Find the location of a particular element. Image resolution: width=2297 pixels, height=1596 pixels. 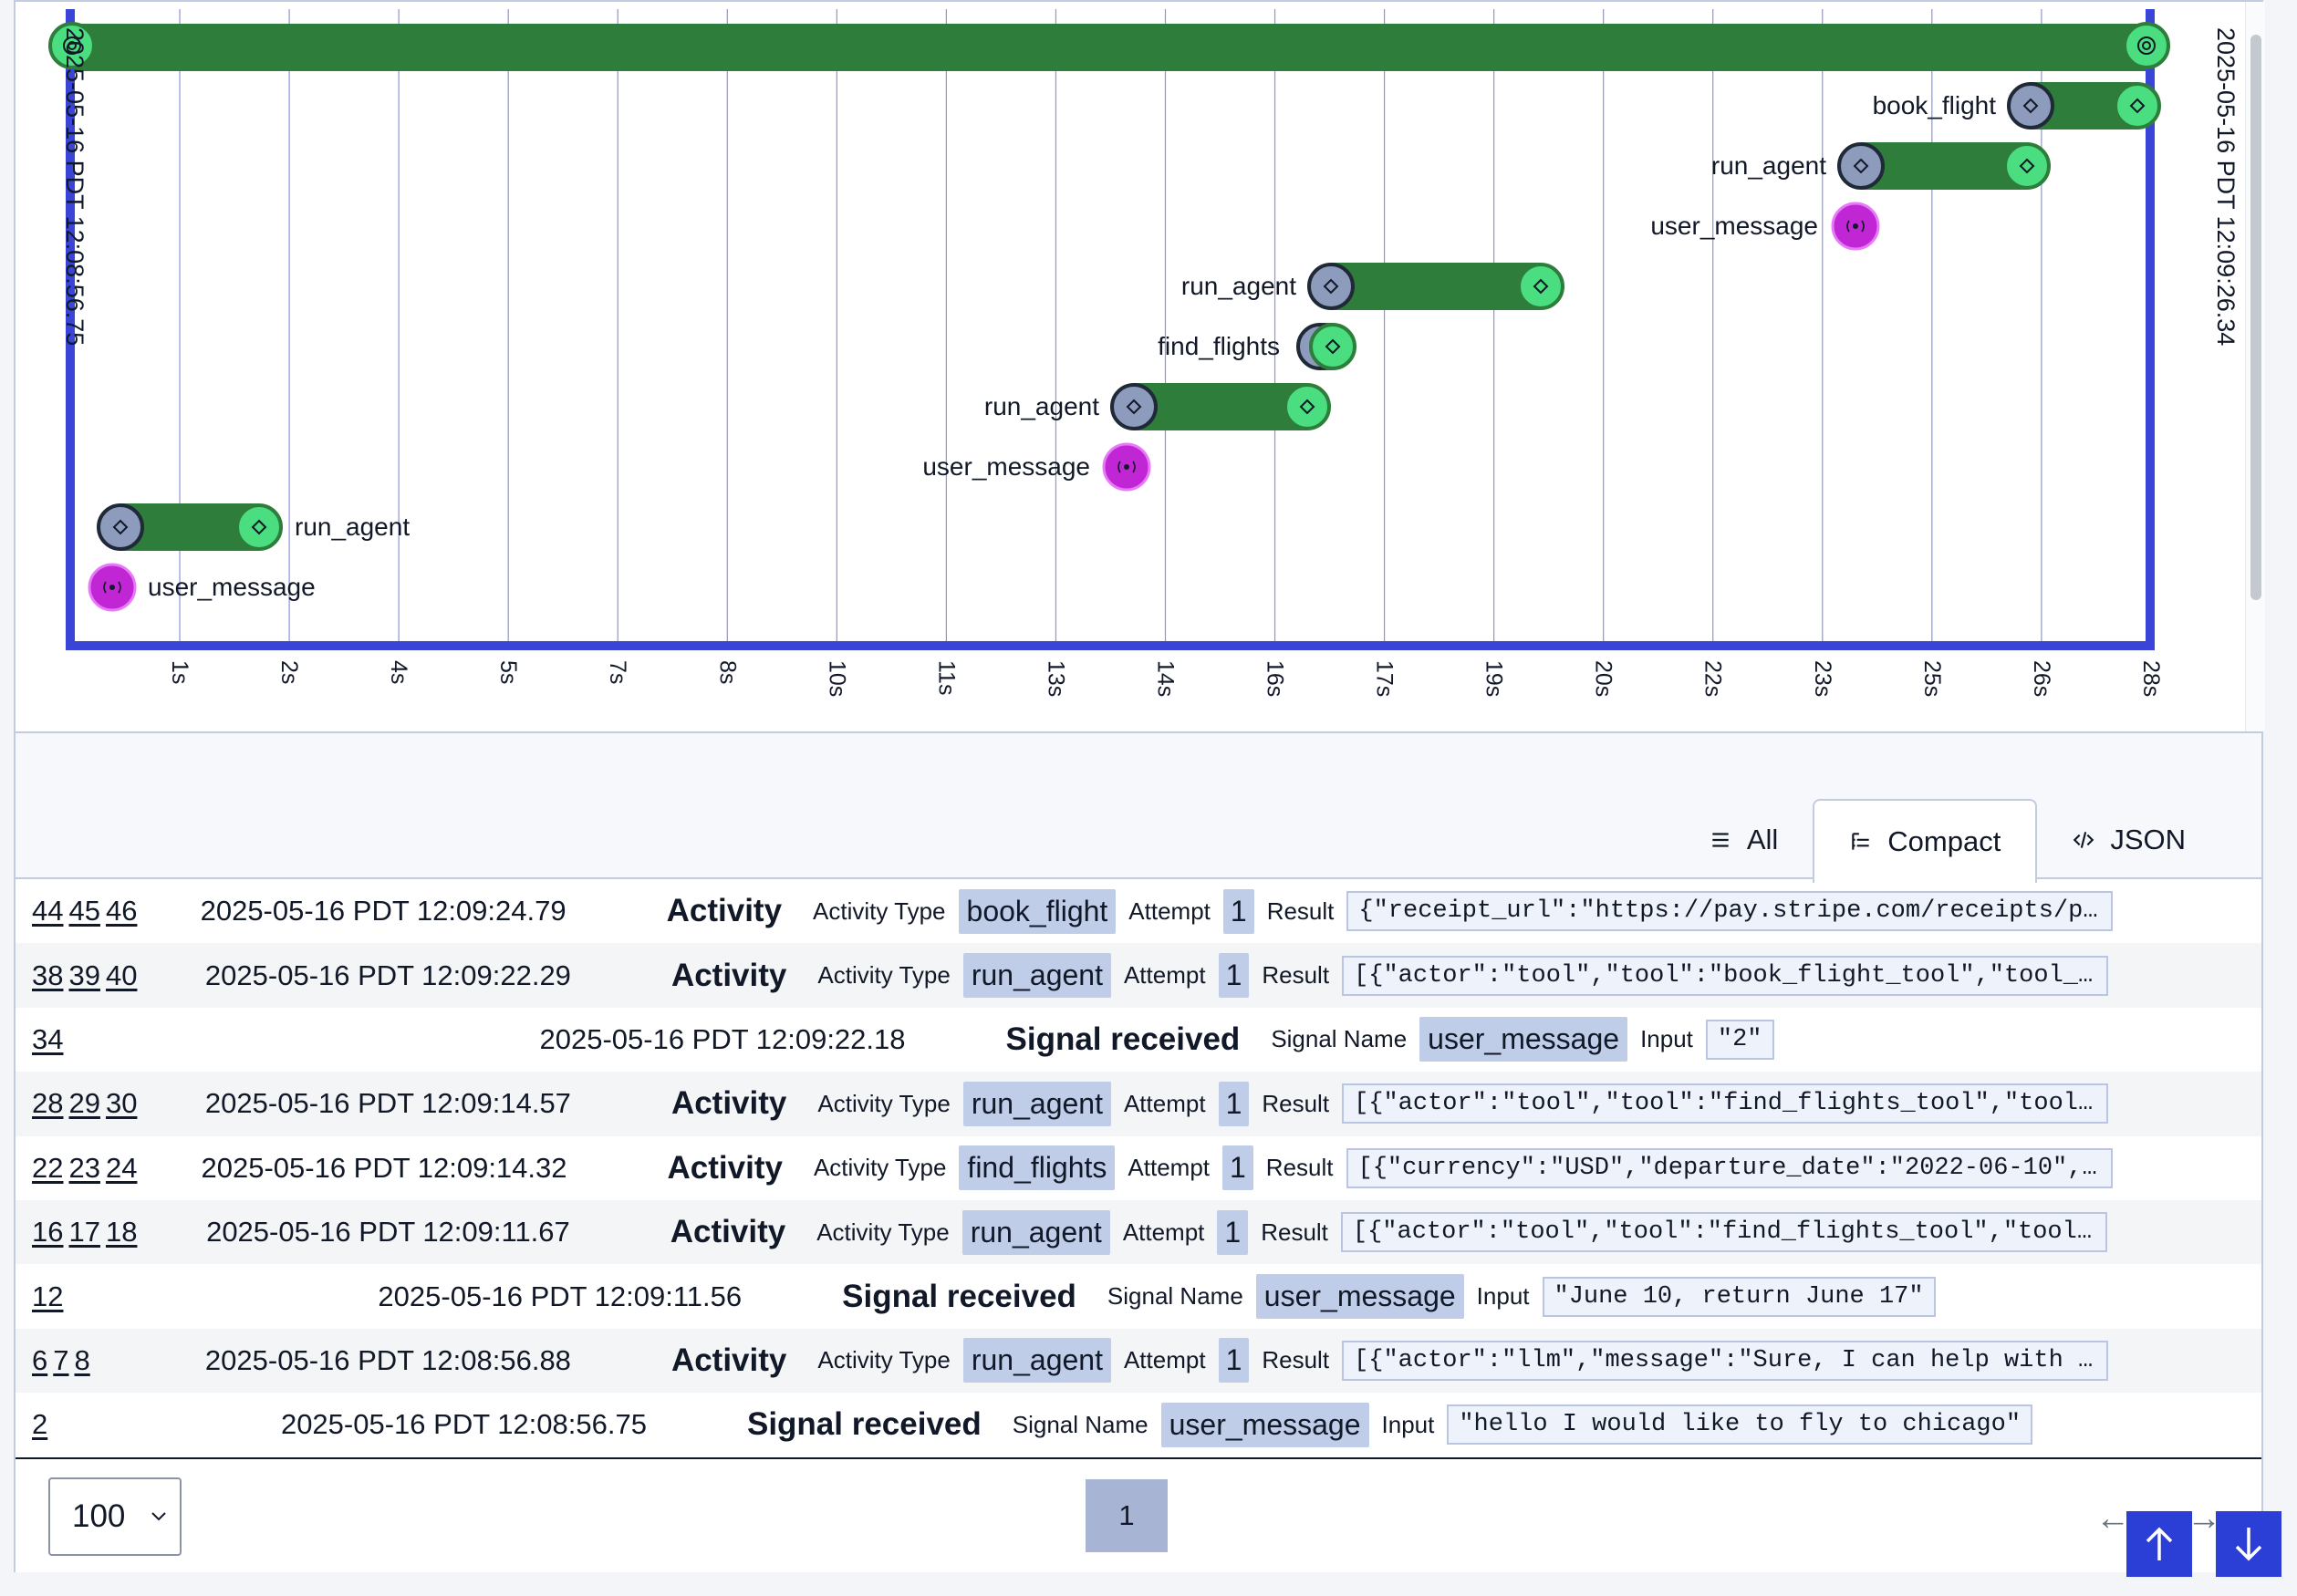

page-number-button: 1 is located at coordinates (1127, 1515).